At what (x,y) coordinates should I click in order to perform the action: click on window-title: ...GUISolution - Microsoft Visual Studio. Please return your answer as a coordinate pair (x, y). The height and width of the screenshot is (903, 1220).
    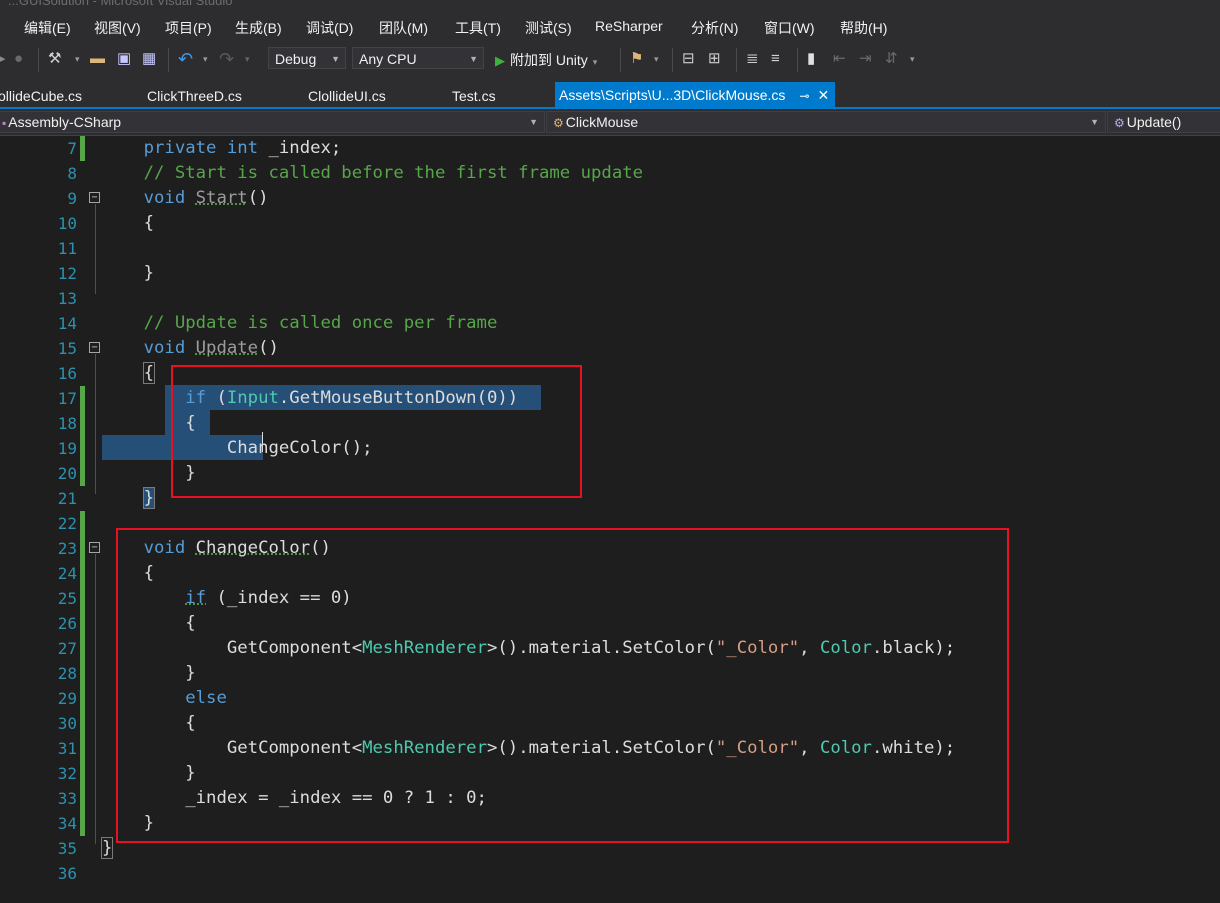
    Looking at the image, I should click on (120, 4).